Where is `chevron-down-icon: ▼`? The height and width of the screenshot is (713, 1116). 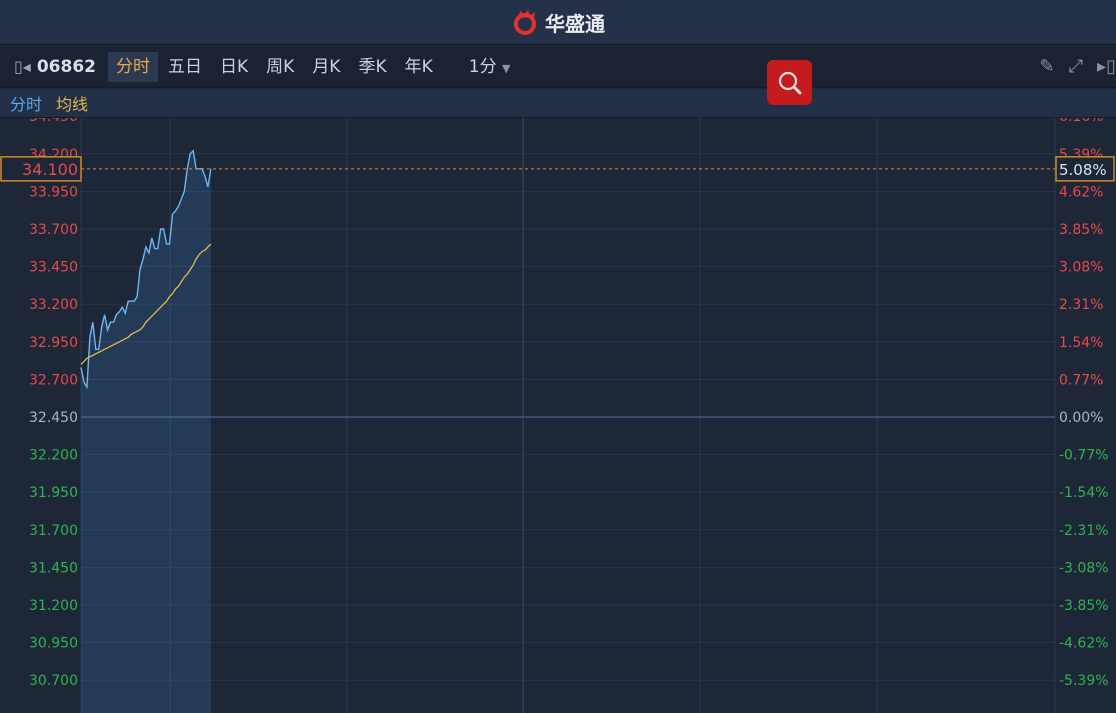
chevron-down-icon: ▼ is located at coordinates (506, 68).